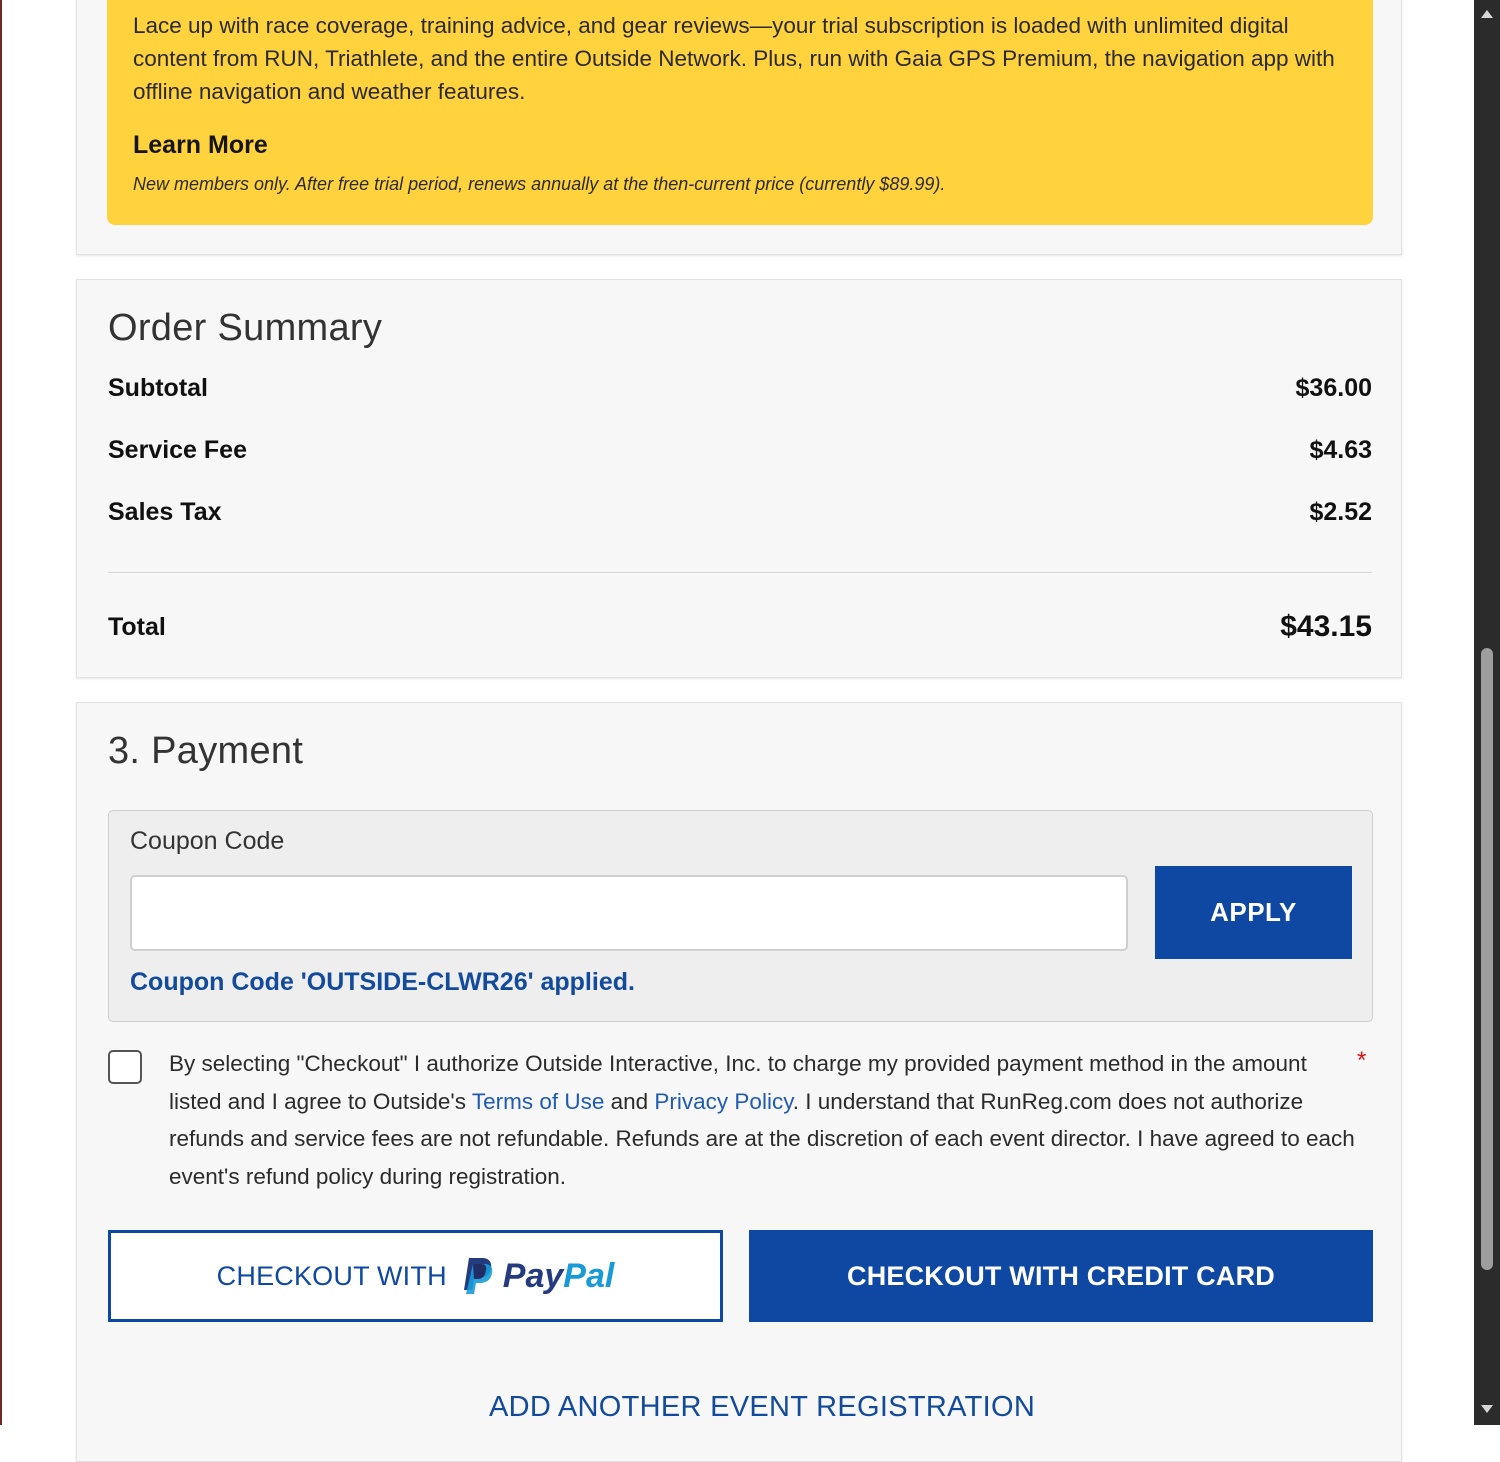 The height and width of the screenshot is (1462, 1500). What do you see at coordinates (1253, 912) in the screenshot?
I see `apply-coupon-button: APPLY` at bounding box center [1253, 912].